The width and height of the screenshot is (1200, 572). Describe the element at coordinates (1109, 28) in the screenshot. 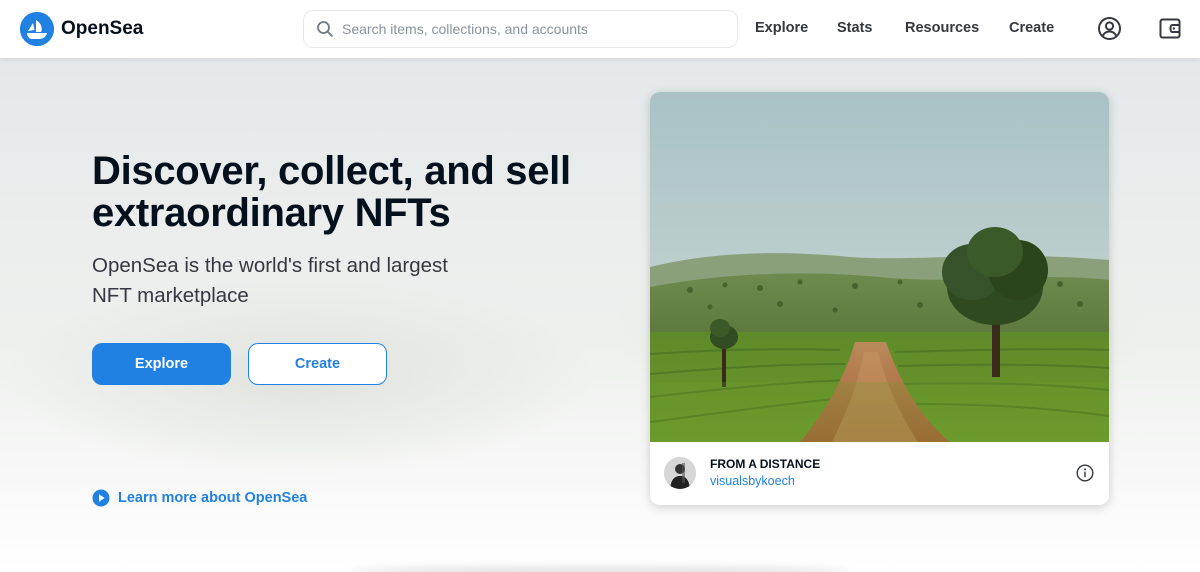

I see `account-icon` at that location.